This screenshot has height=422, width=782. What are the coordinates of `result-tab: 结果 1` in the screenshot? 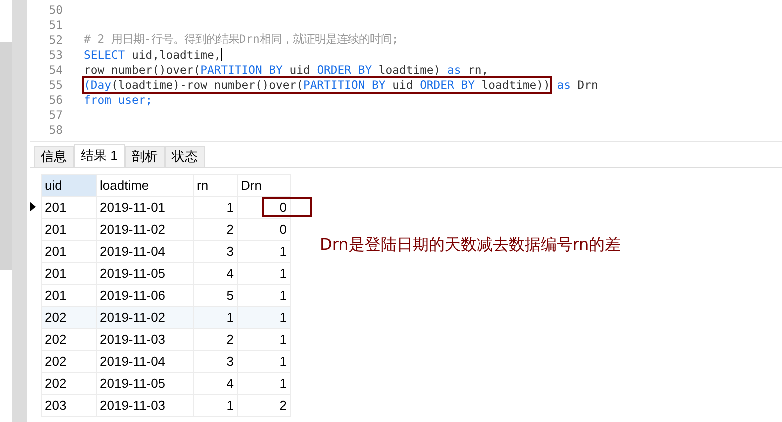 It's located at (99, 155).